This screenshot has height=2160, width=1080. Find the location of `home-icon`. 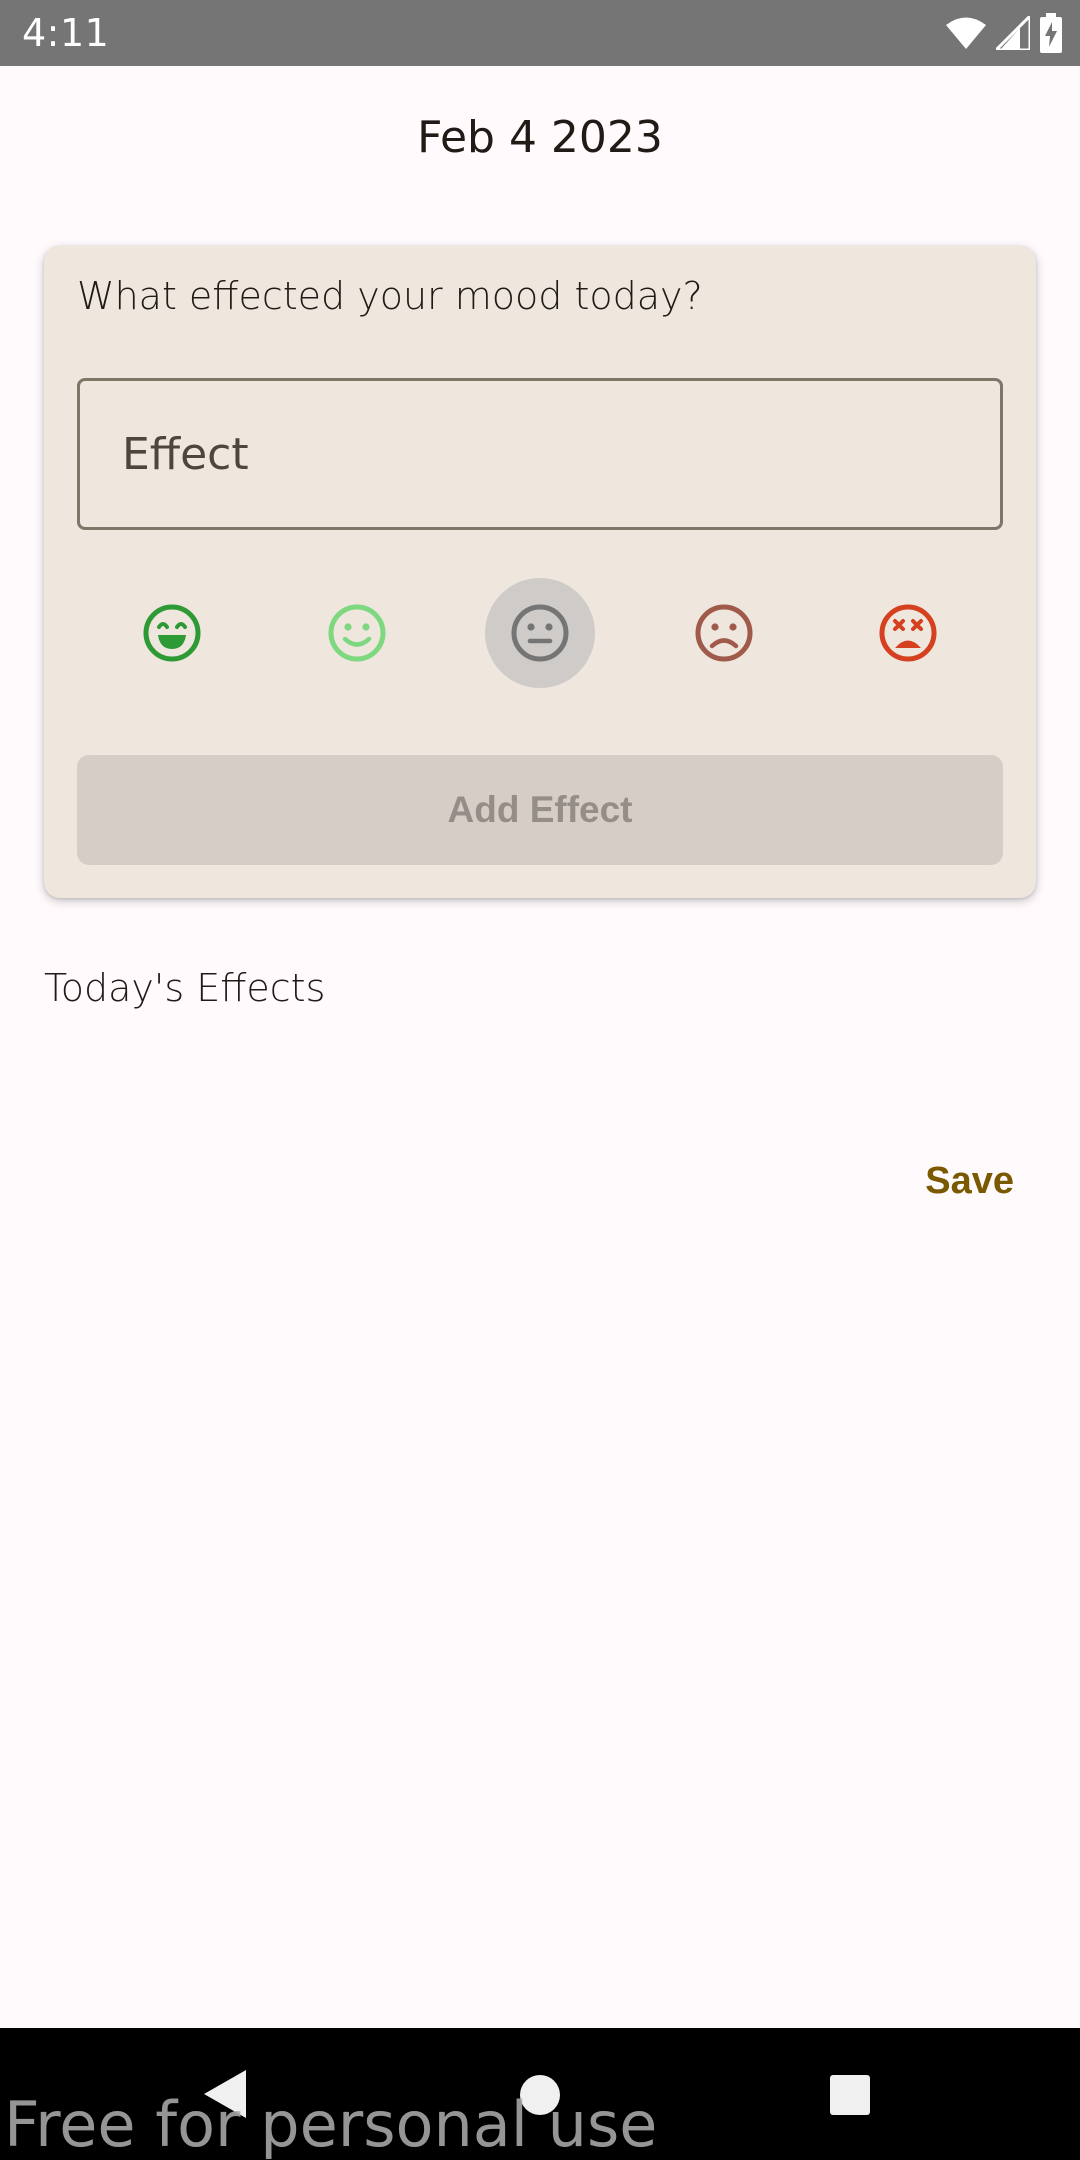

home-icon is located at coordinates (540, 2097).